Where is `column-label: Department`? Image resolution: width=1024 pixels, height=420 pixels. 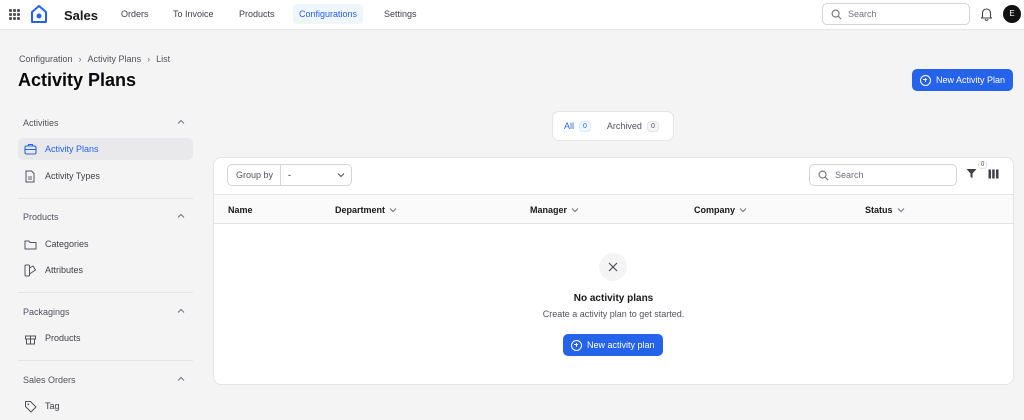 column-label: Department is located at coordinates (360, 210).